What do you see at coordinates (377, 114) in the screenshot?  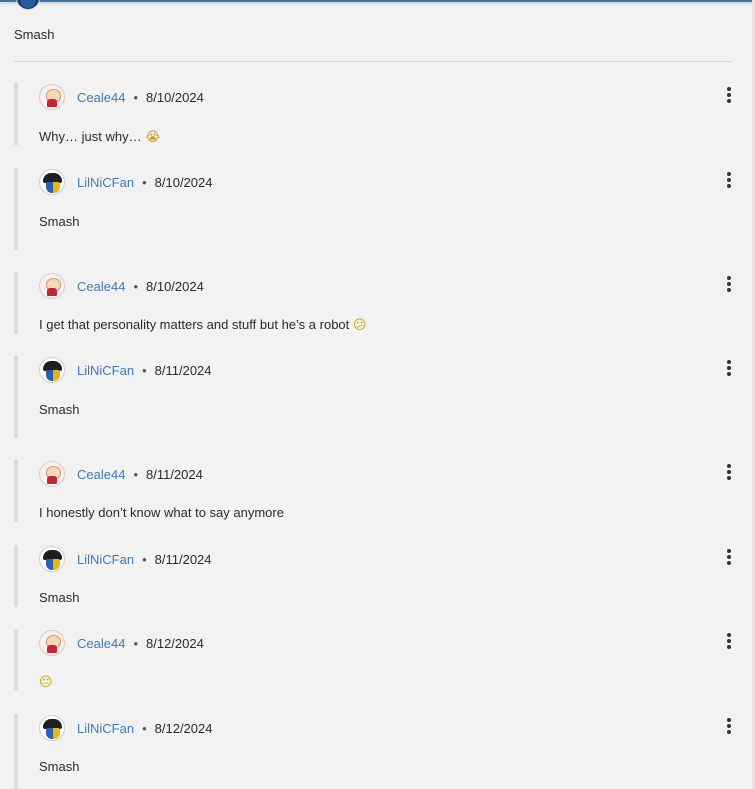 I see `comment: Ceale44 • 8/10/2024 Why… just why… 😭` at bounding box center [377, 114].